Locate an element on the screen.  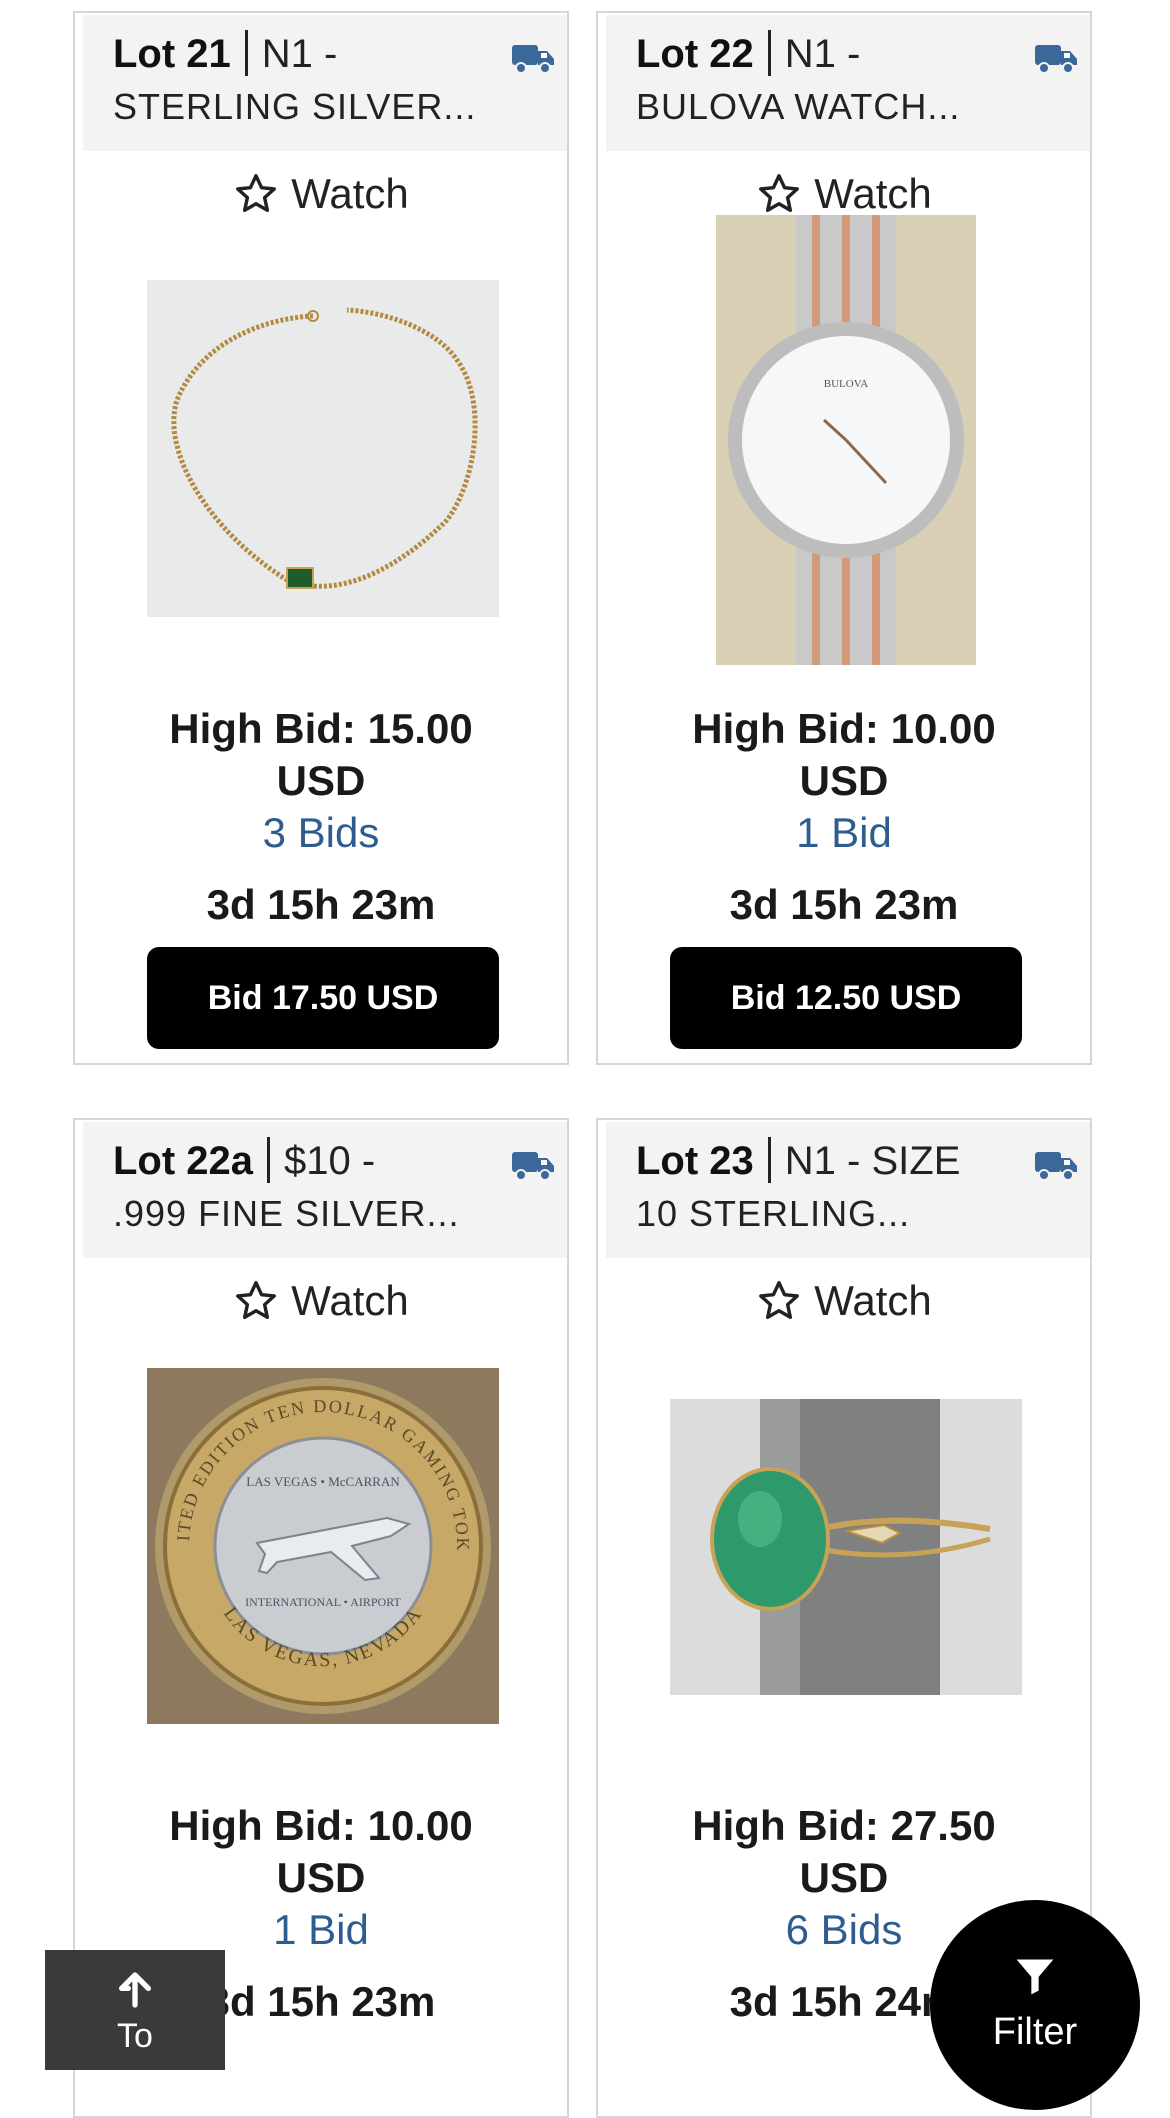
bid-button: Bid 17.50 USD is located at coordinates (323, 998).